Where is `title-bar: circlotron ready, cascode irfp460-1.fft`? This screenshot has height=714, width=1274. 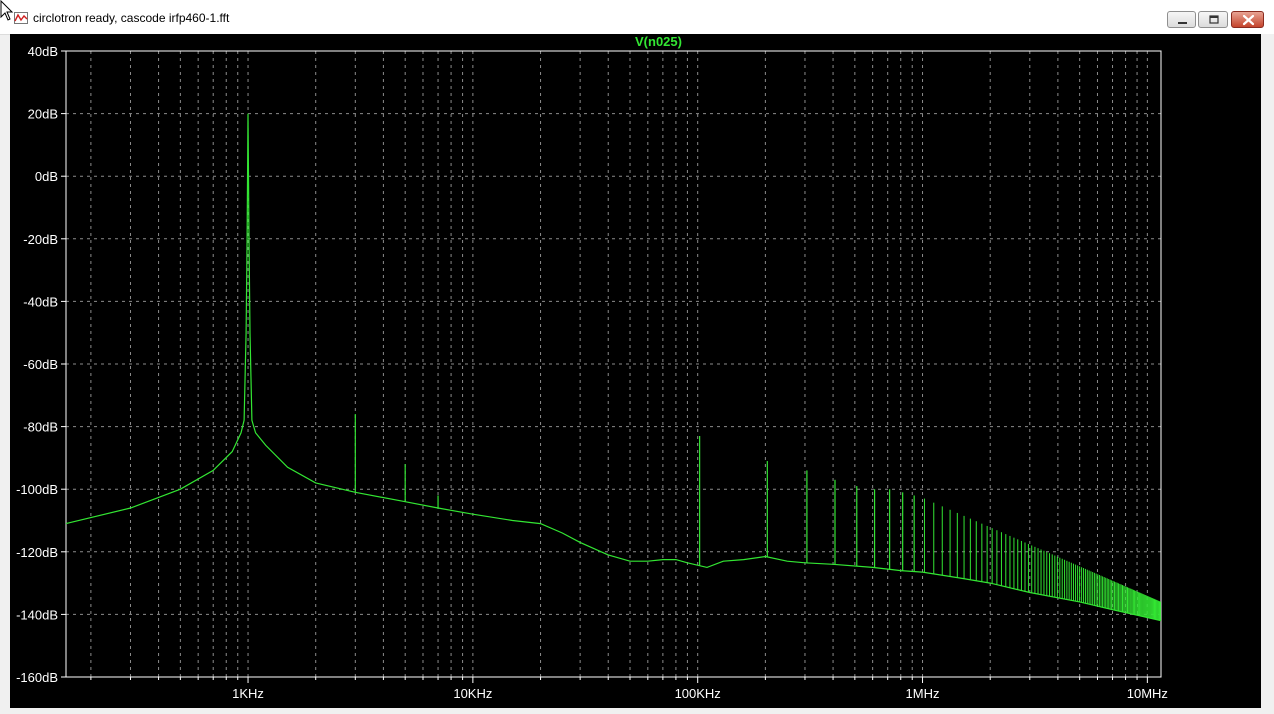 title-bar: circlotron ready, cascode irfp460-1.fft is located at coordinates (637, 17).